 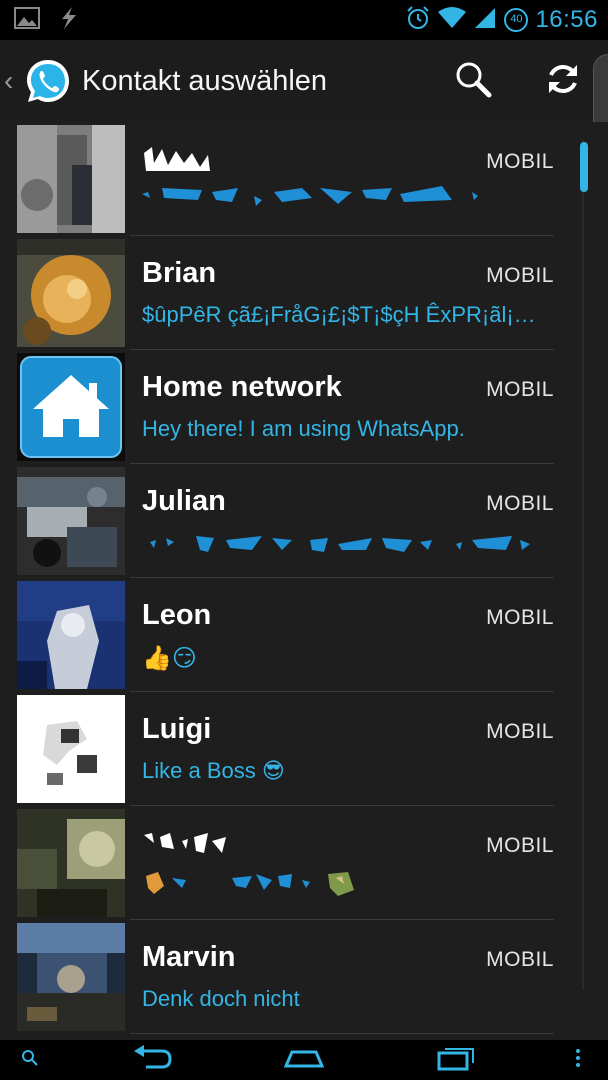 What do you see at coordinates (583, 565) in the screenshot?
I see `scrollbar-track` at bounding box center [583, 565].